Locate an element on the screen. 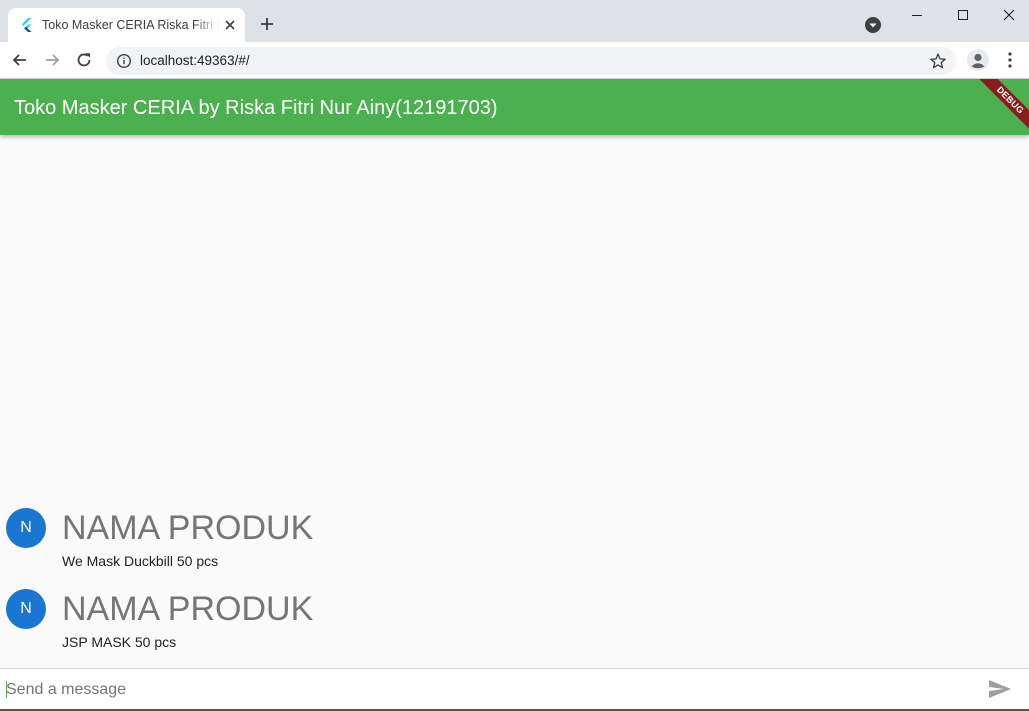  minimize-icon is located at coordinates (917, 15).